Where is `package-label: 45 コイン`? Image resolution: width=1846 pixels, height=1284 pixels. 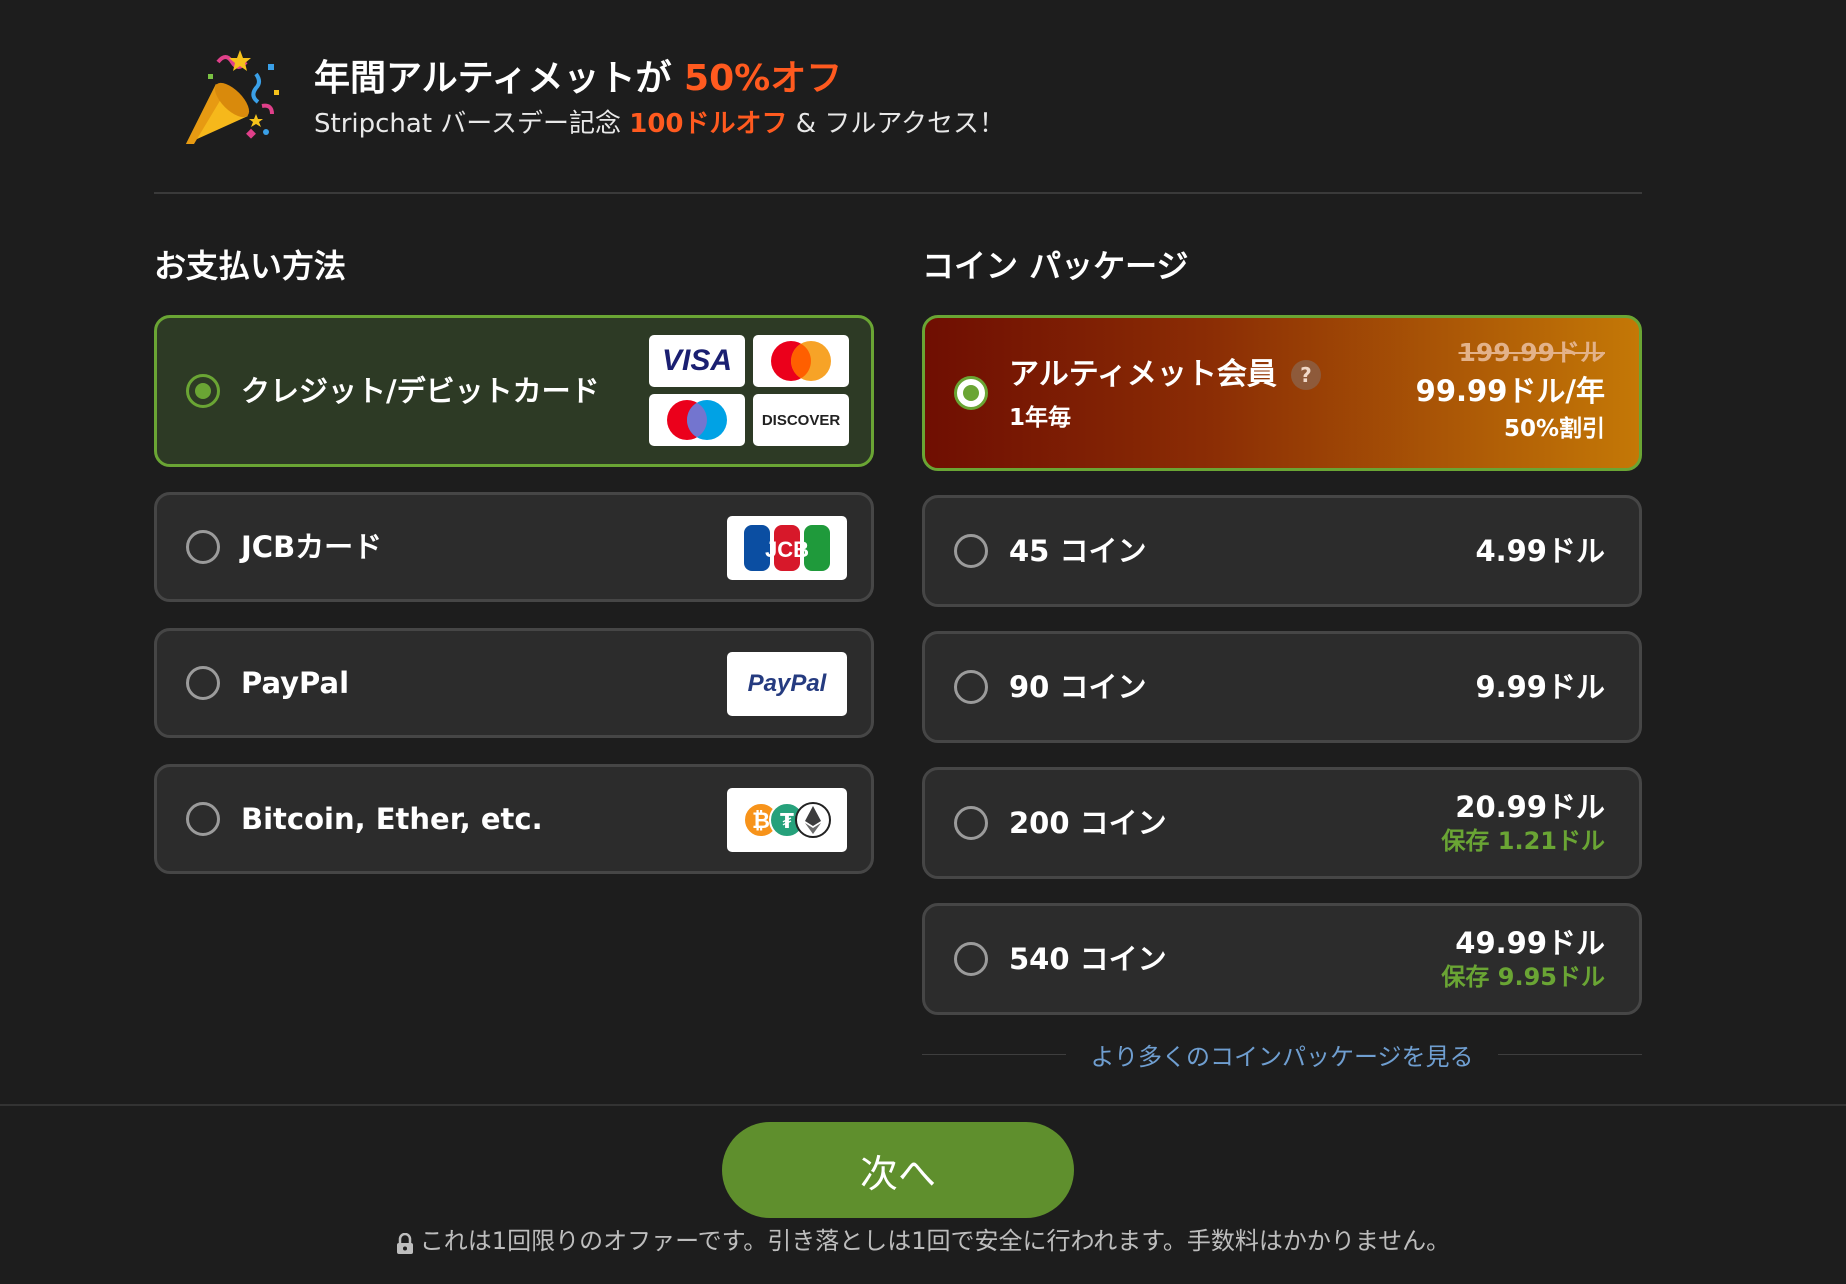 package-label: 45 コイン is located at coordinates (1078, 551).